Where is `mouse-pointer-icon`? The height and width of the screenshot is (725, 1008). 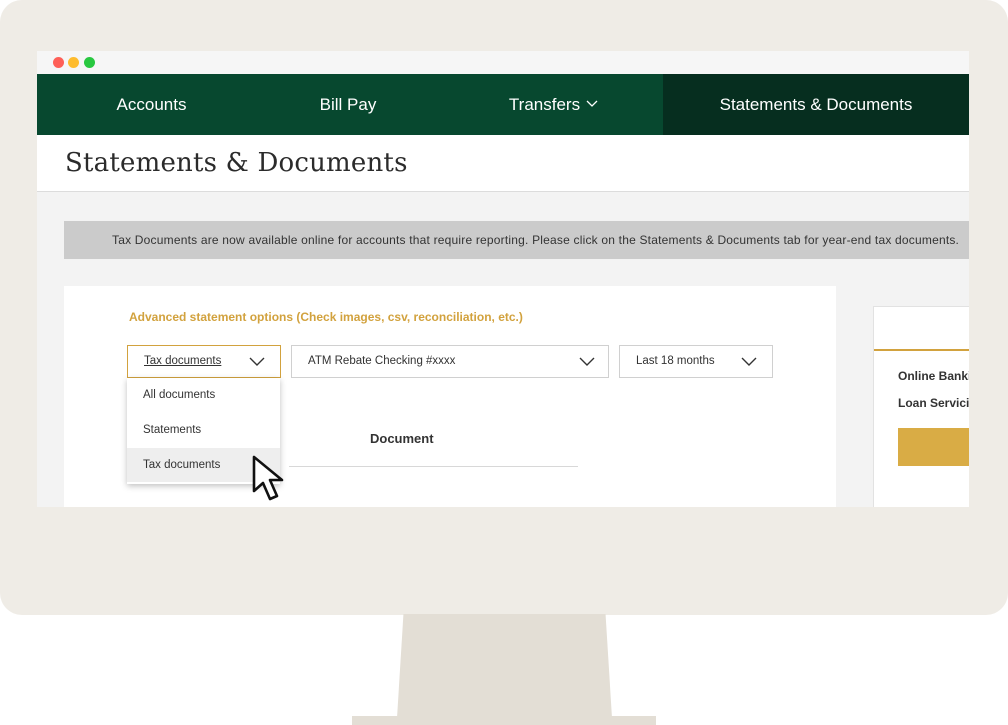 mouse-pointer-icon is located at coordinates (273, 481).